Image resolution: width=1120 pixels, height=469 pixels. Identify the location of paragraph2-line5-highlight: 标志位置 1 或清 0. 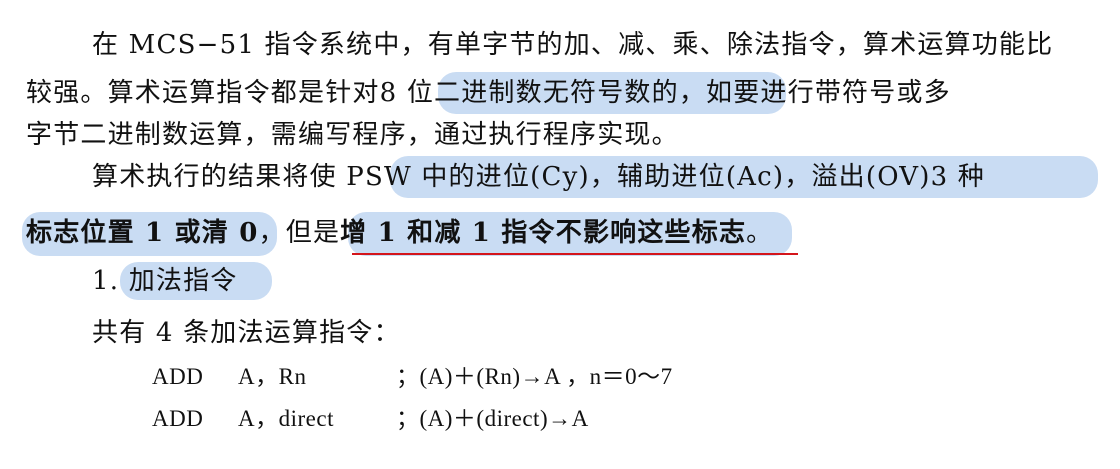
(142, 233).